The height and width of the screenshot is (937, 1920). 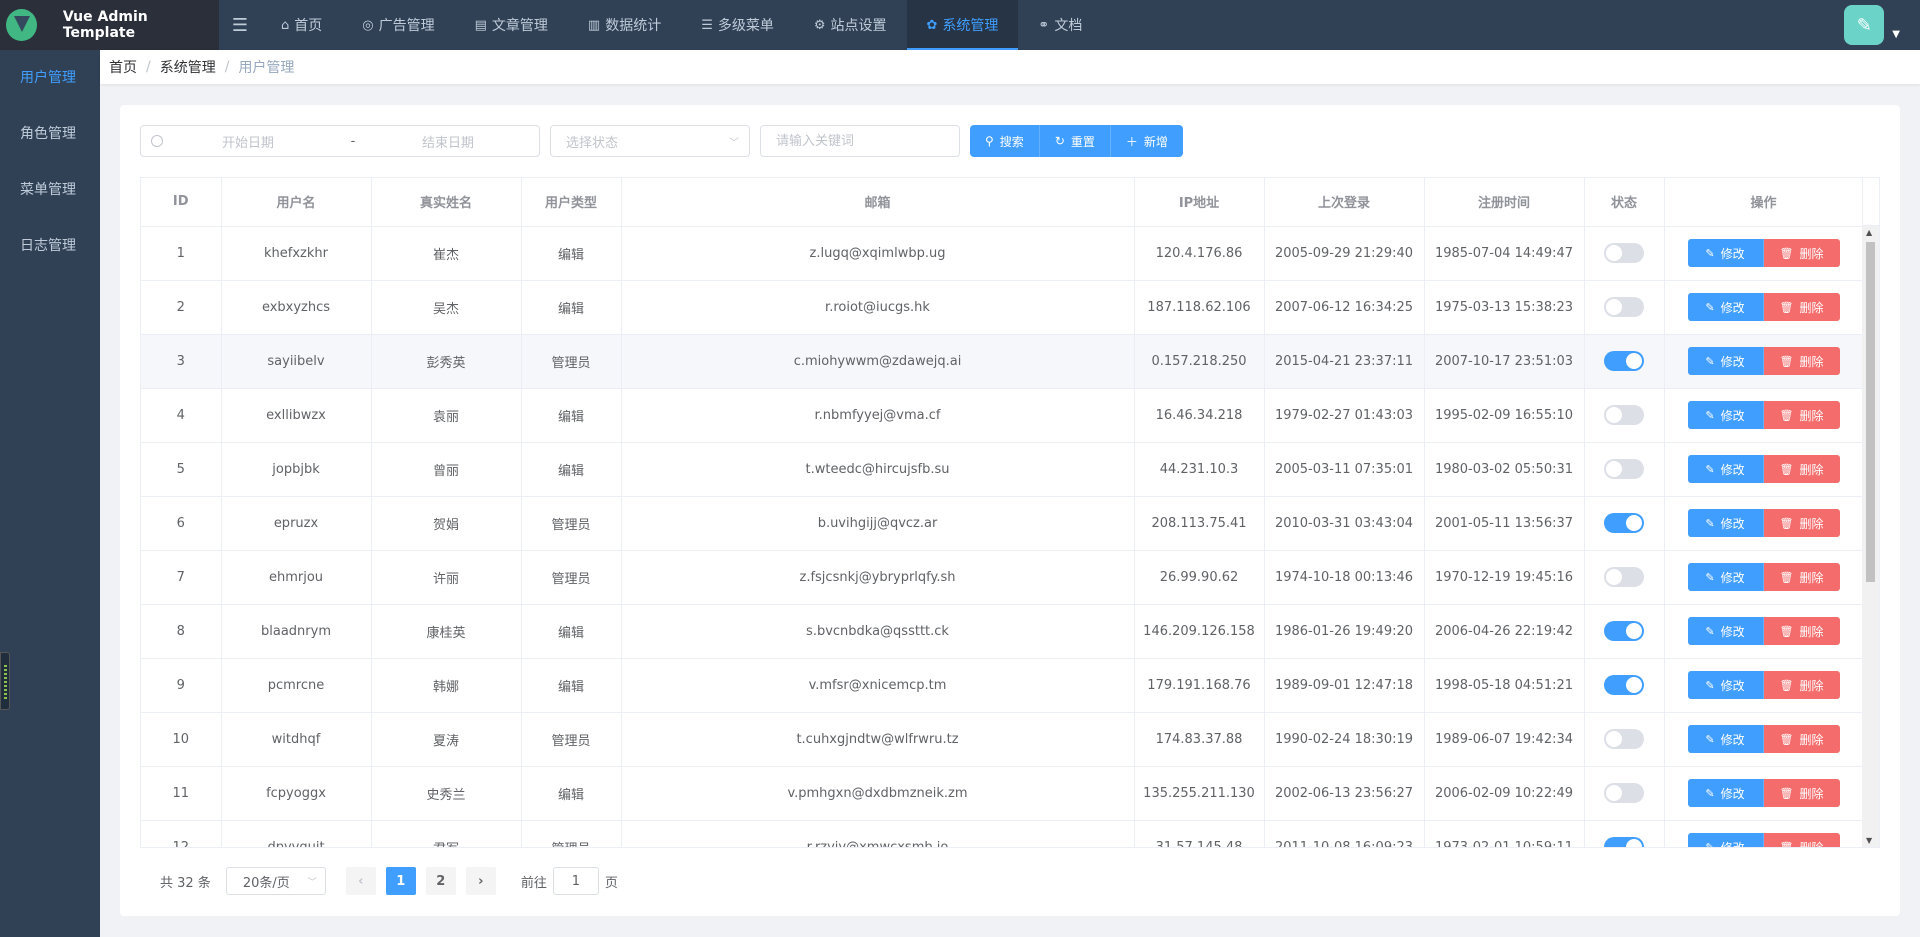 I want to click on sidebar-item-menus: 菜单管理, so click(x=50, y=190).